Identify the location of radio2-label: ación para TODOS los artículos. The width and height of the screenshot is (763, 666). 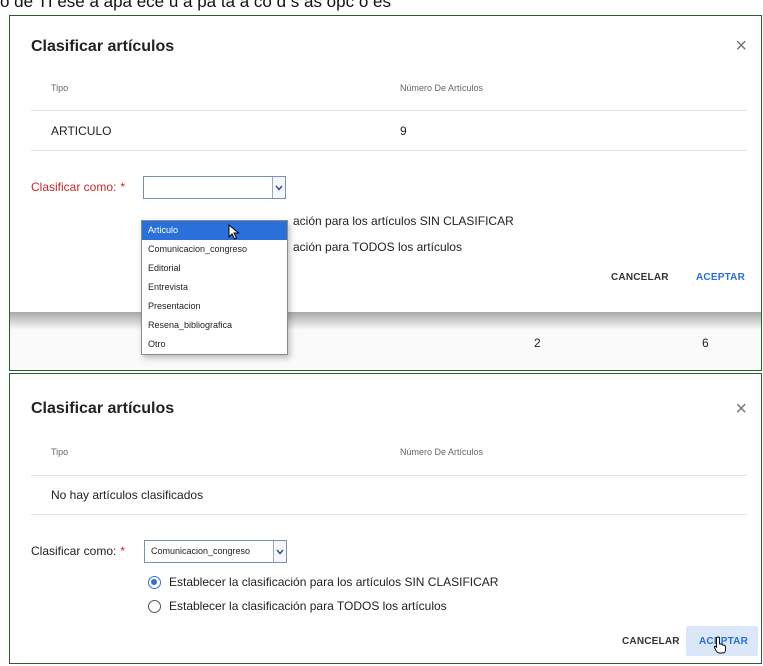
(377, 247).